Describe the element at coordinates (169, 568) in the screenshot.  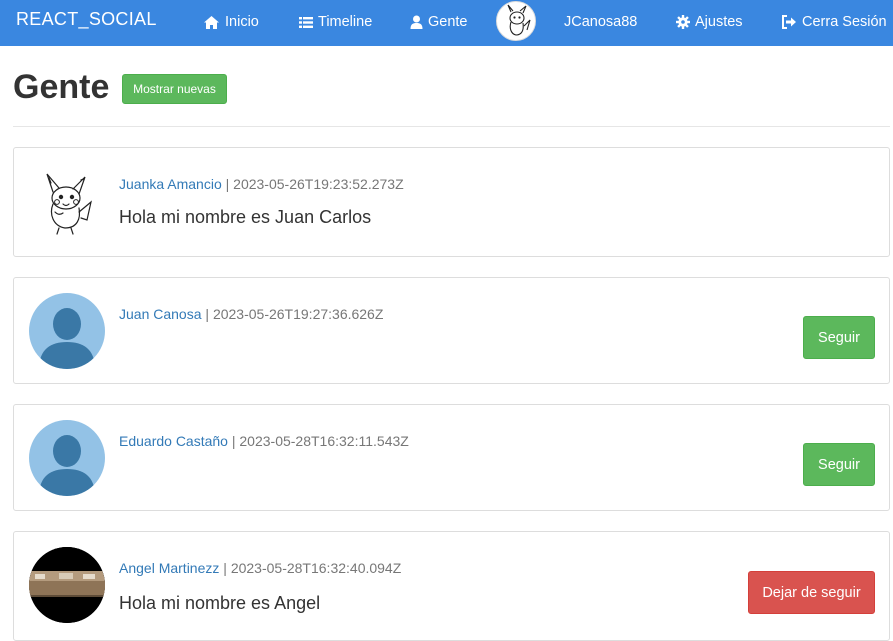
I see `author-link: Angel Martinezz` at that location.